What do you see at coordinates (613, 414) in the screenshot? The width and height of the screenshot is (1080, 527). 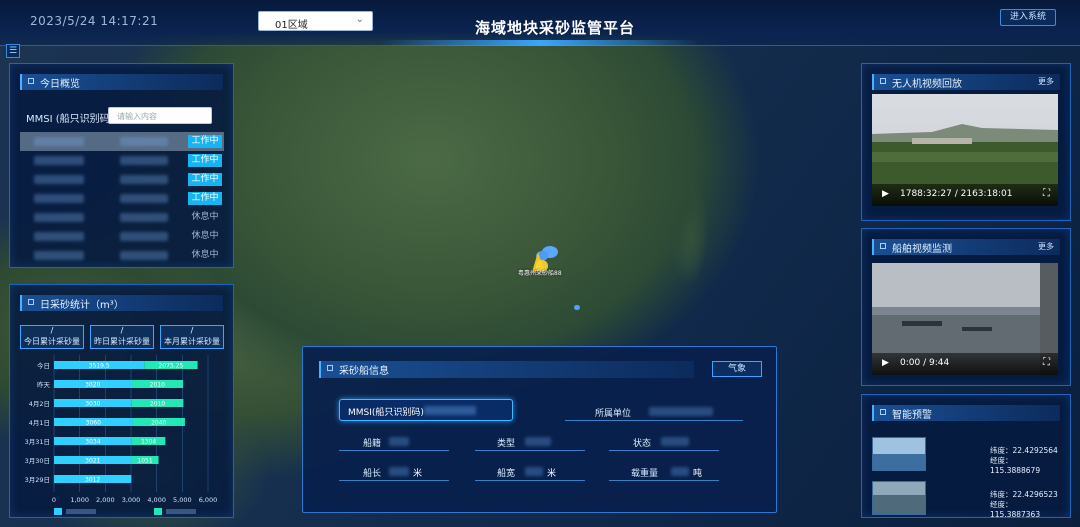 I see `field-label: 所属单位` at bounding box center [613, 414].